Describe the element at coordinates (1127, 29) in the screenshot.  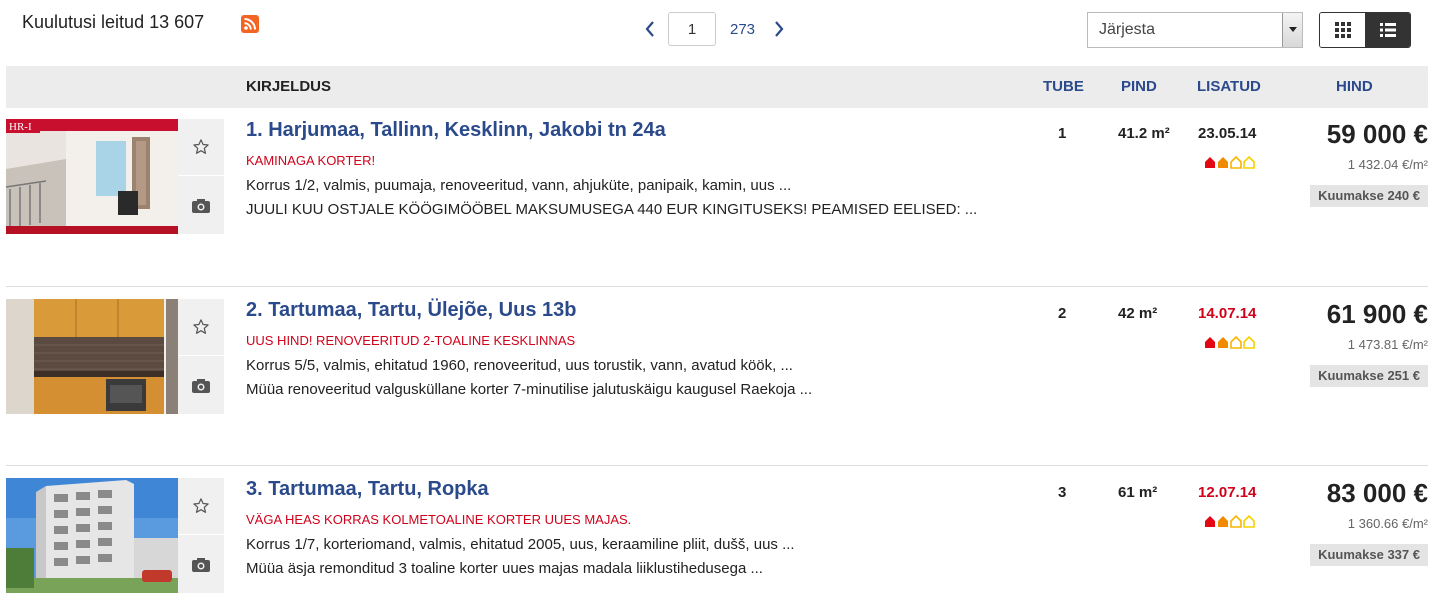
I see `sort-select-value: Järjesta` at that location.